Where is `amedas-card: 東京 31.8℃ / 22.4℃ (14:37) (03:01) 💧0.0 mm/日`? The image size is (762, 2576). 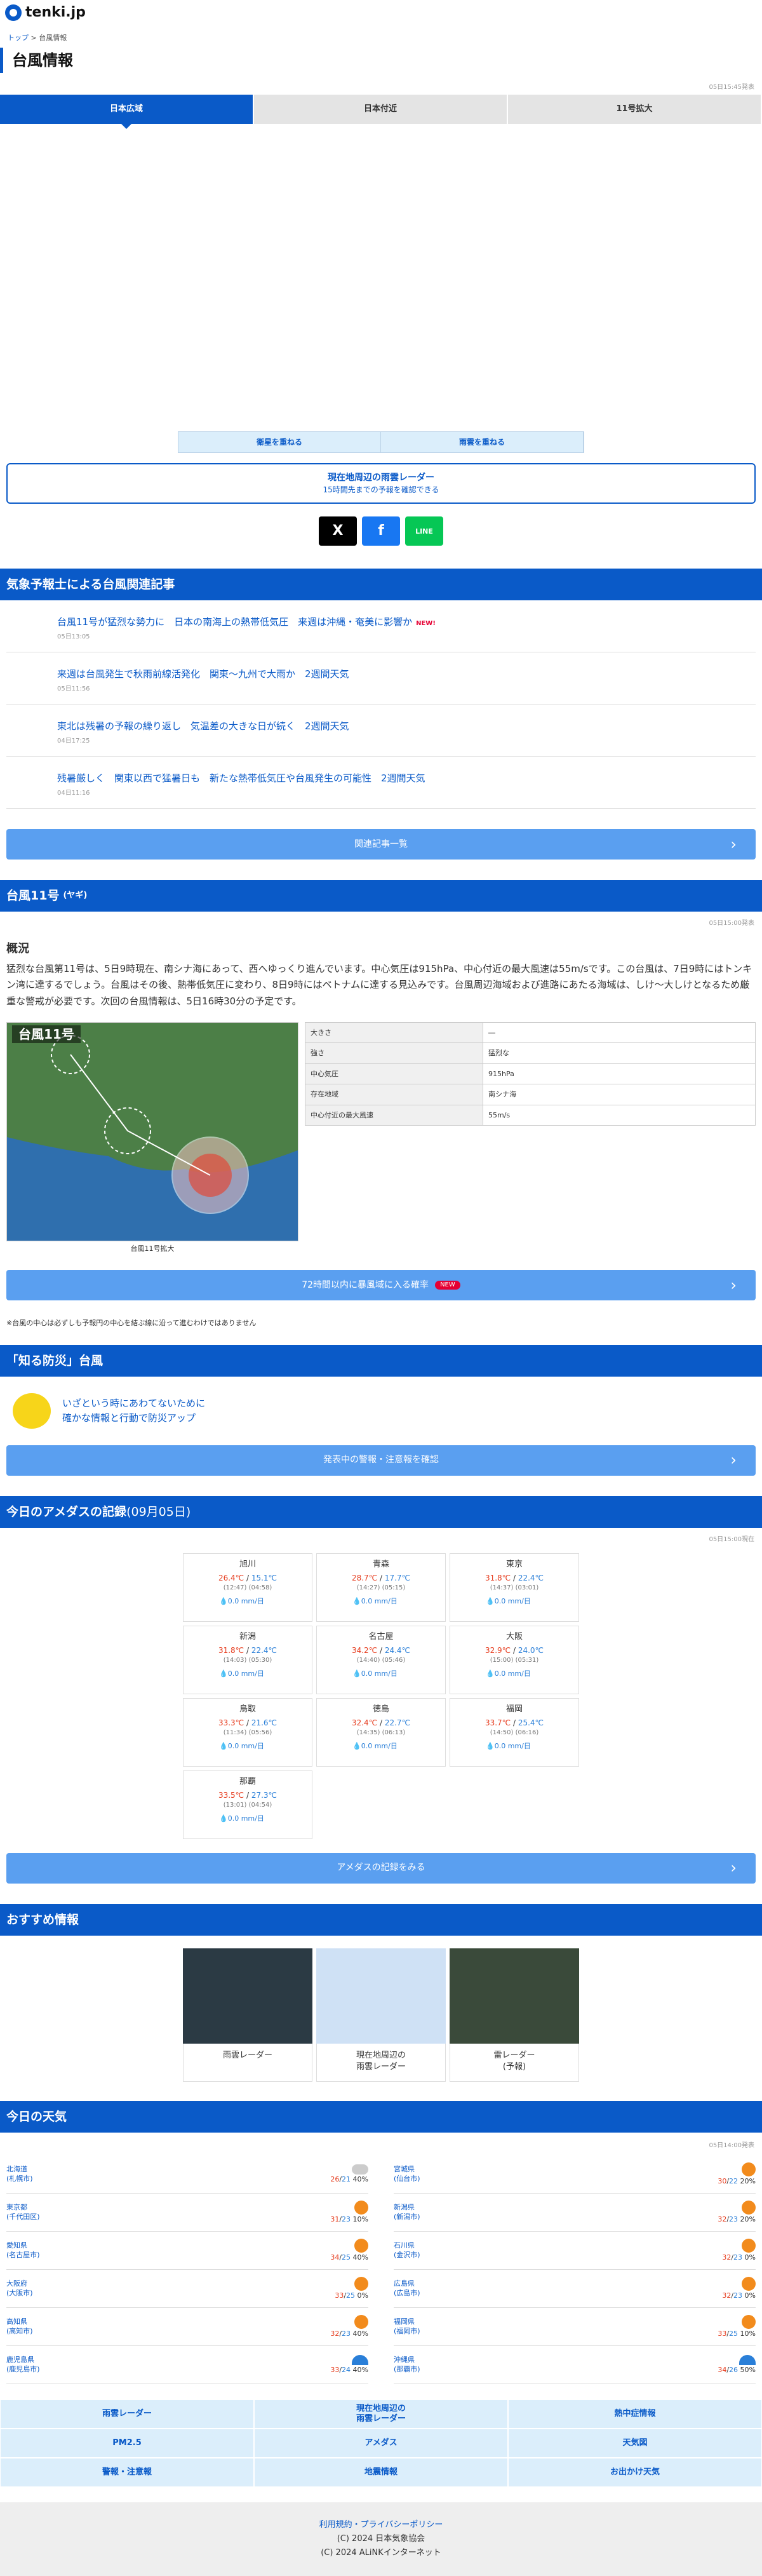
amedas-card: 東京 31.8℃ / 22.4℃ (14:37) (03:01) 💧0.0 mm/日 is located at coordinates (514, 1587).